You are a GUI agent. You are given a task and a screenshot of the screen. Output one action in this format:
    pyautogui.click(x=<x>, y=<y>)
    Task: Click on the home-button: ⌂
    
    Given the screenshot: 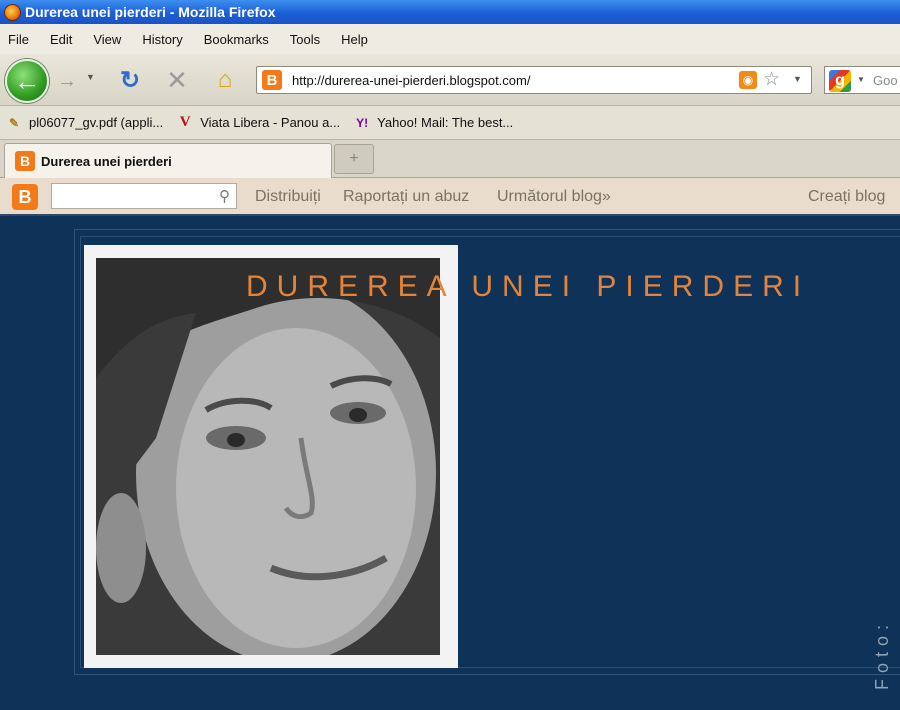 What is the action you would take?
    pyautogui.click(x=225, y=80)
    